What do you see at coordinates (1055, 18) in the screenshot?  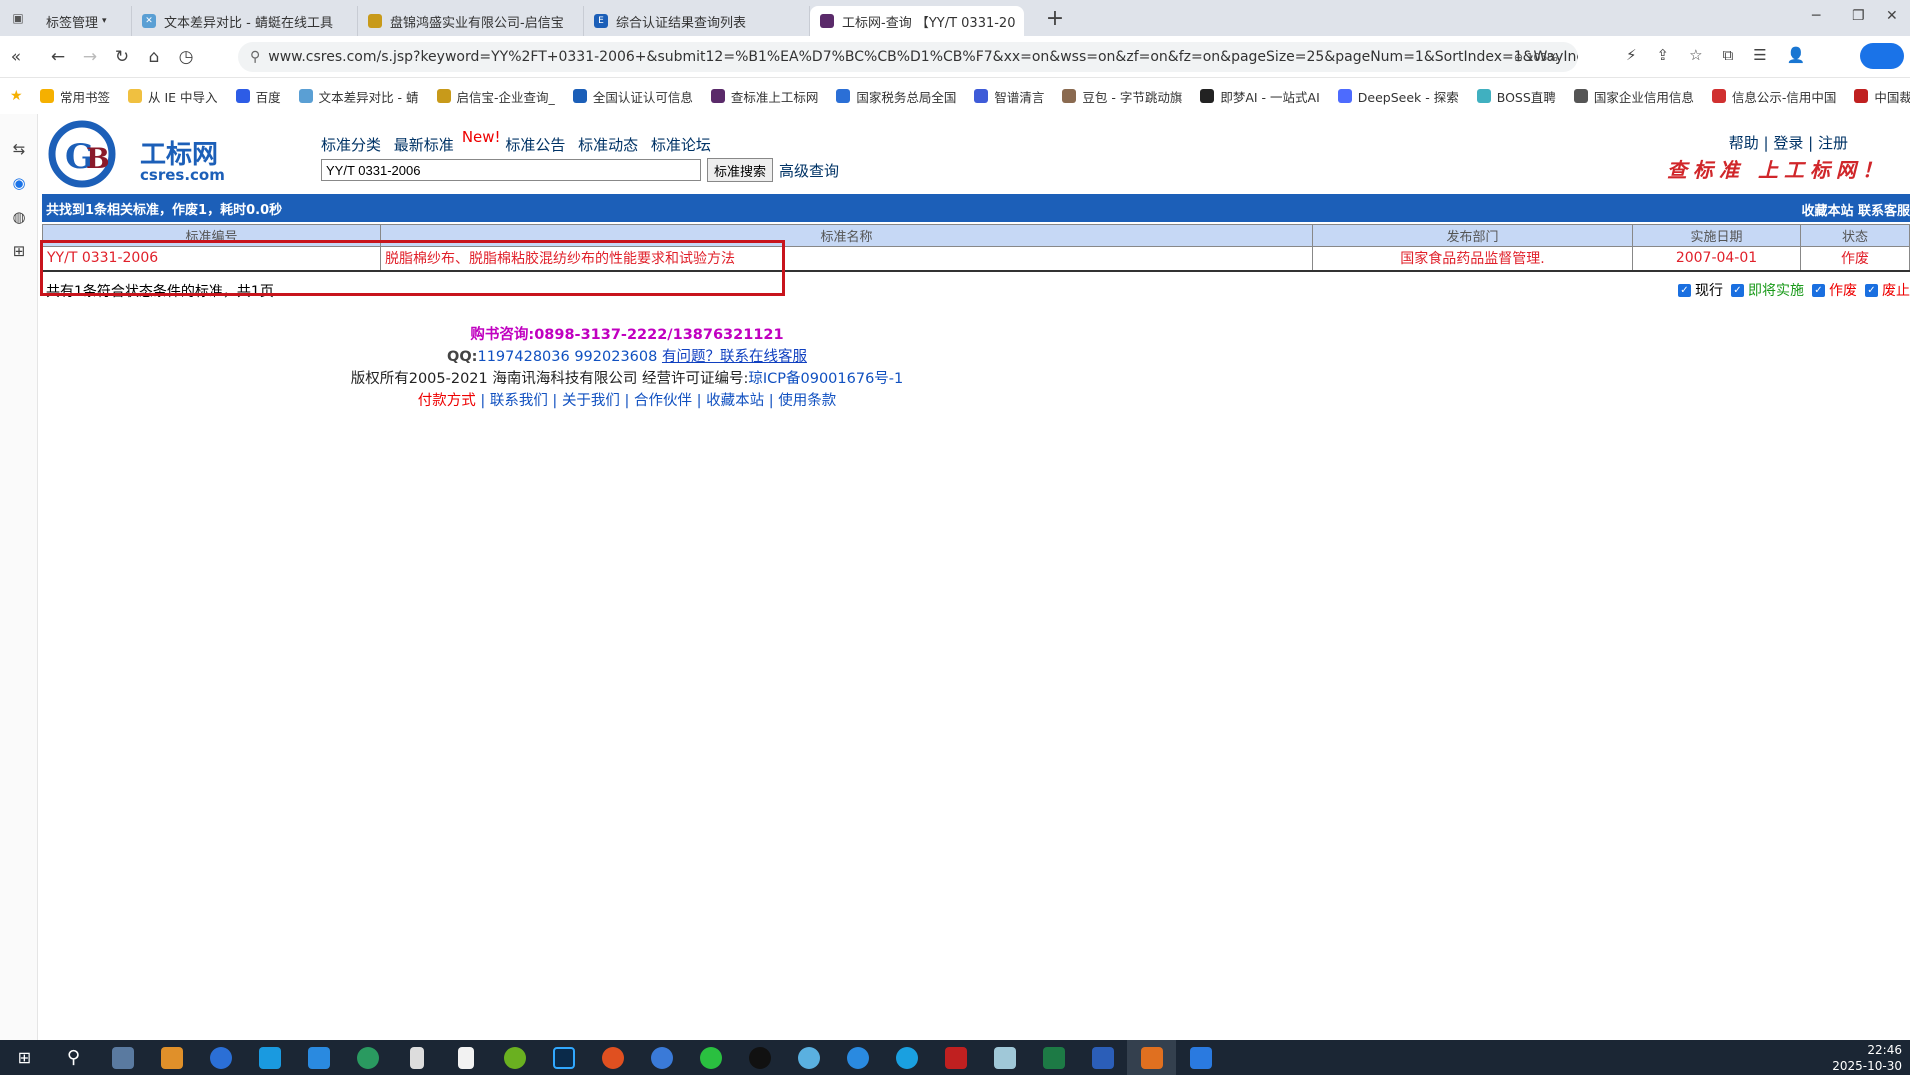 I see `new-tab-button: +` at bounding box center [1055, 18].